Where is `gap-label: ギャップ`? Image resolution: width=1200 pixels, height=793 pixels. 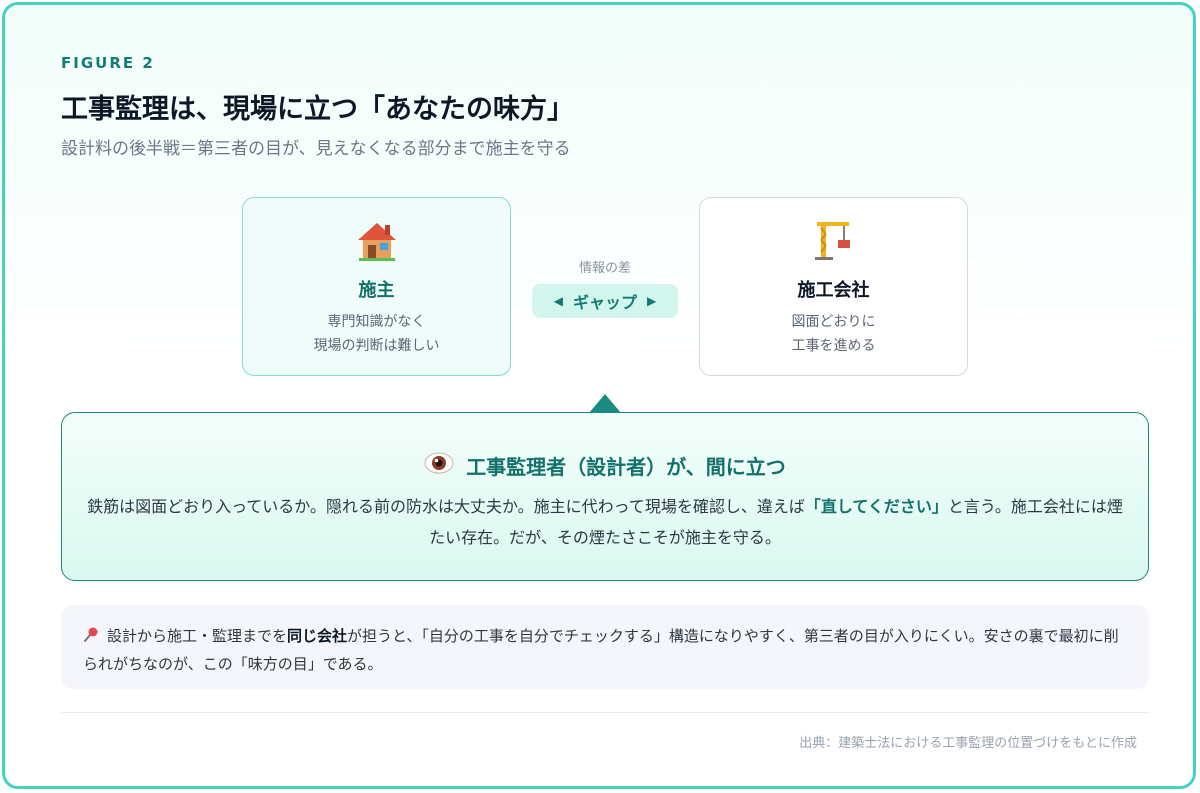
gap-label: ギャップ is located at coordinates (604, 302).